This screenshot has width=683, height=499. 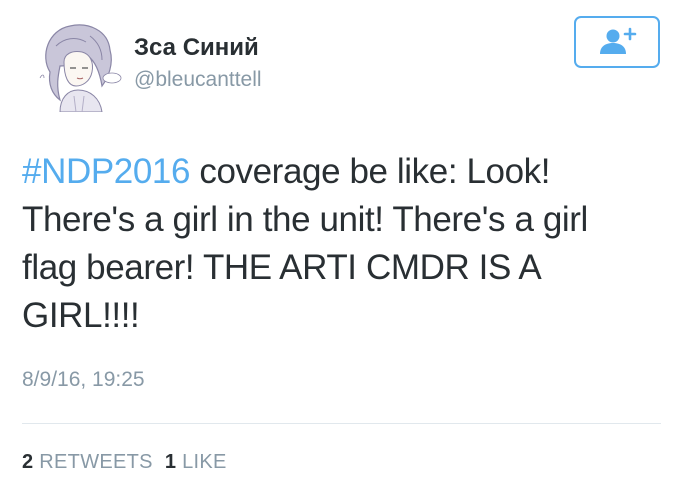 I want to click on tweet-line-4: GIRL!!!!, so click(x=81, y=315).